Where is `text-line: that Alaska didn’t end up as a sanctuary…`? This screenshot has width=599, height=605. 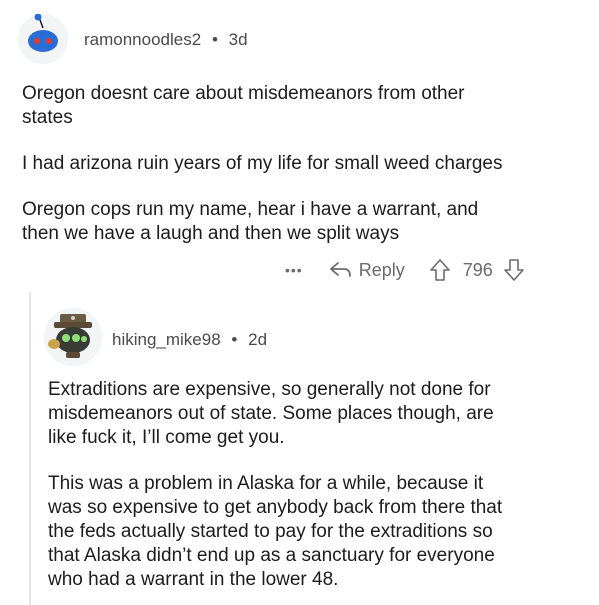
text-line: that Alaska didn’t end up as a sanctuary… is located at coordinates (271, 555).